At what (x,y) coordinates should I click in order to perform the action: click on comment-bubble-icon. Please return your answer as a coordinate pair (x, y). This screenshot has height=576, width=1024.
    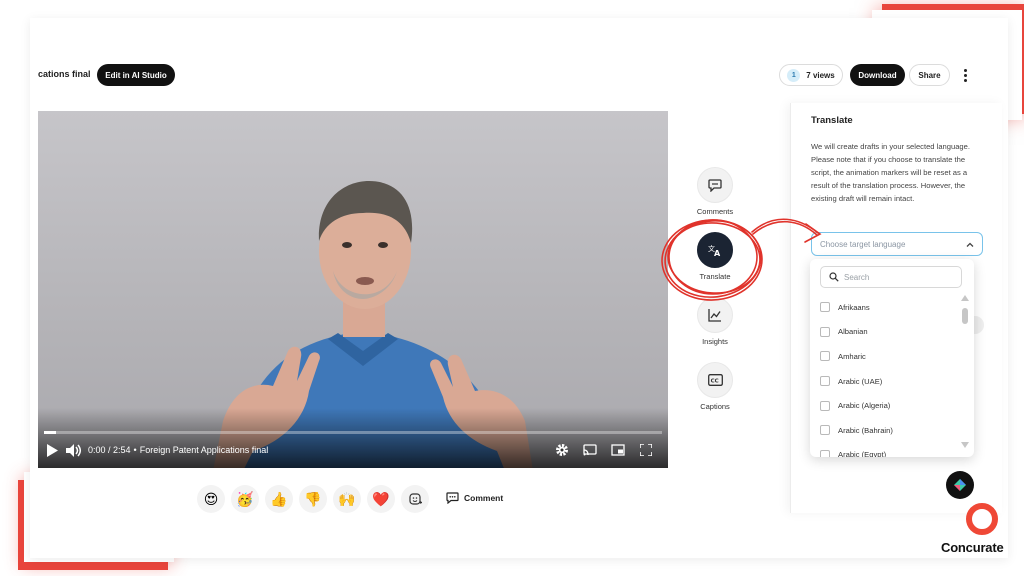
    Looking at the image, I should click on (452, 498).